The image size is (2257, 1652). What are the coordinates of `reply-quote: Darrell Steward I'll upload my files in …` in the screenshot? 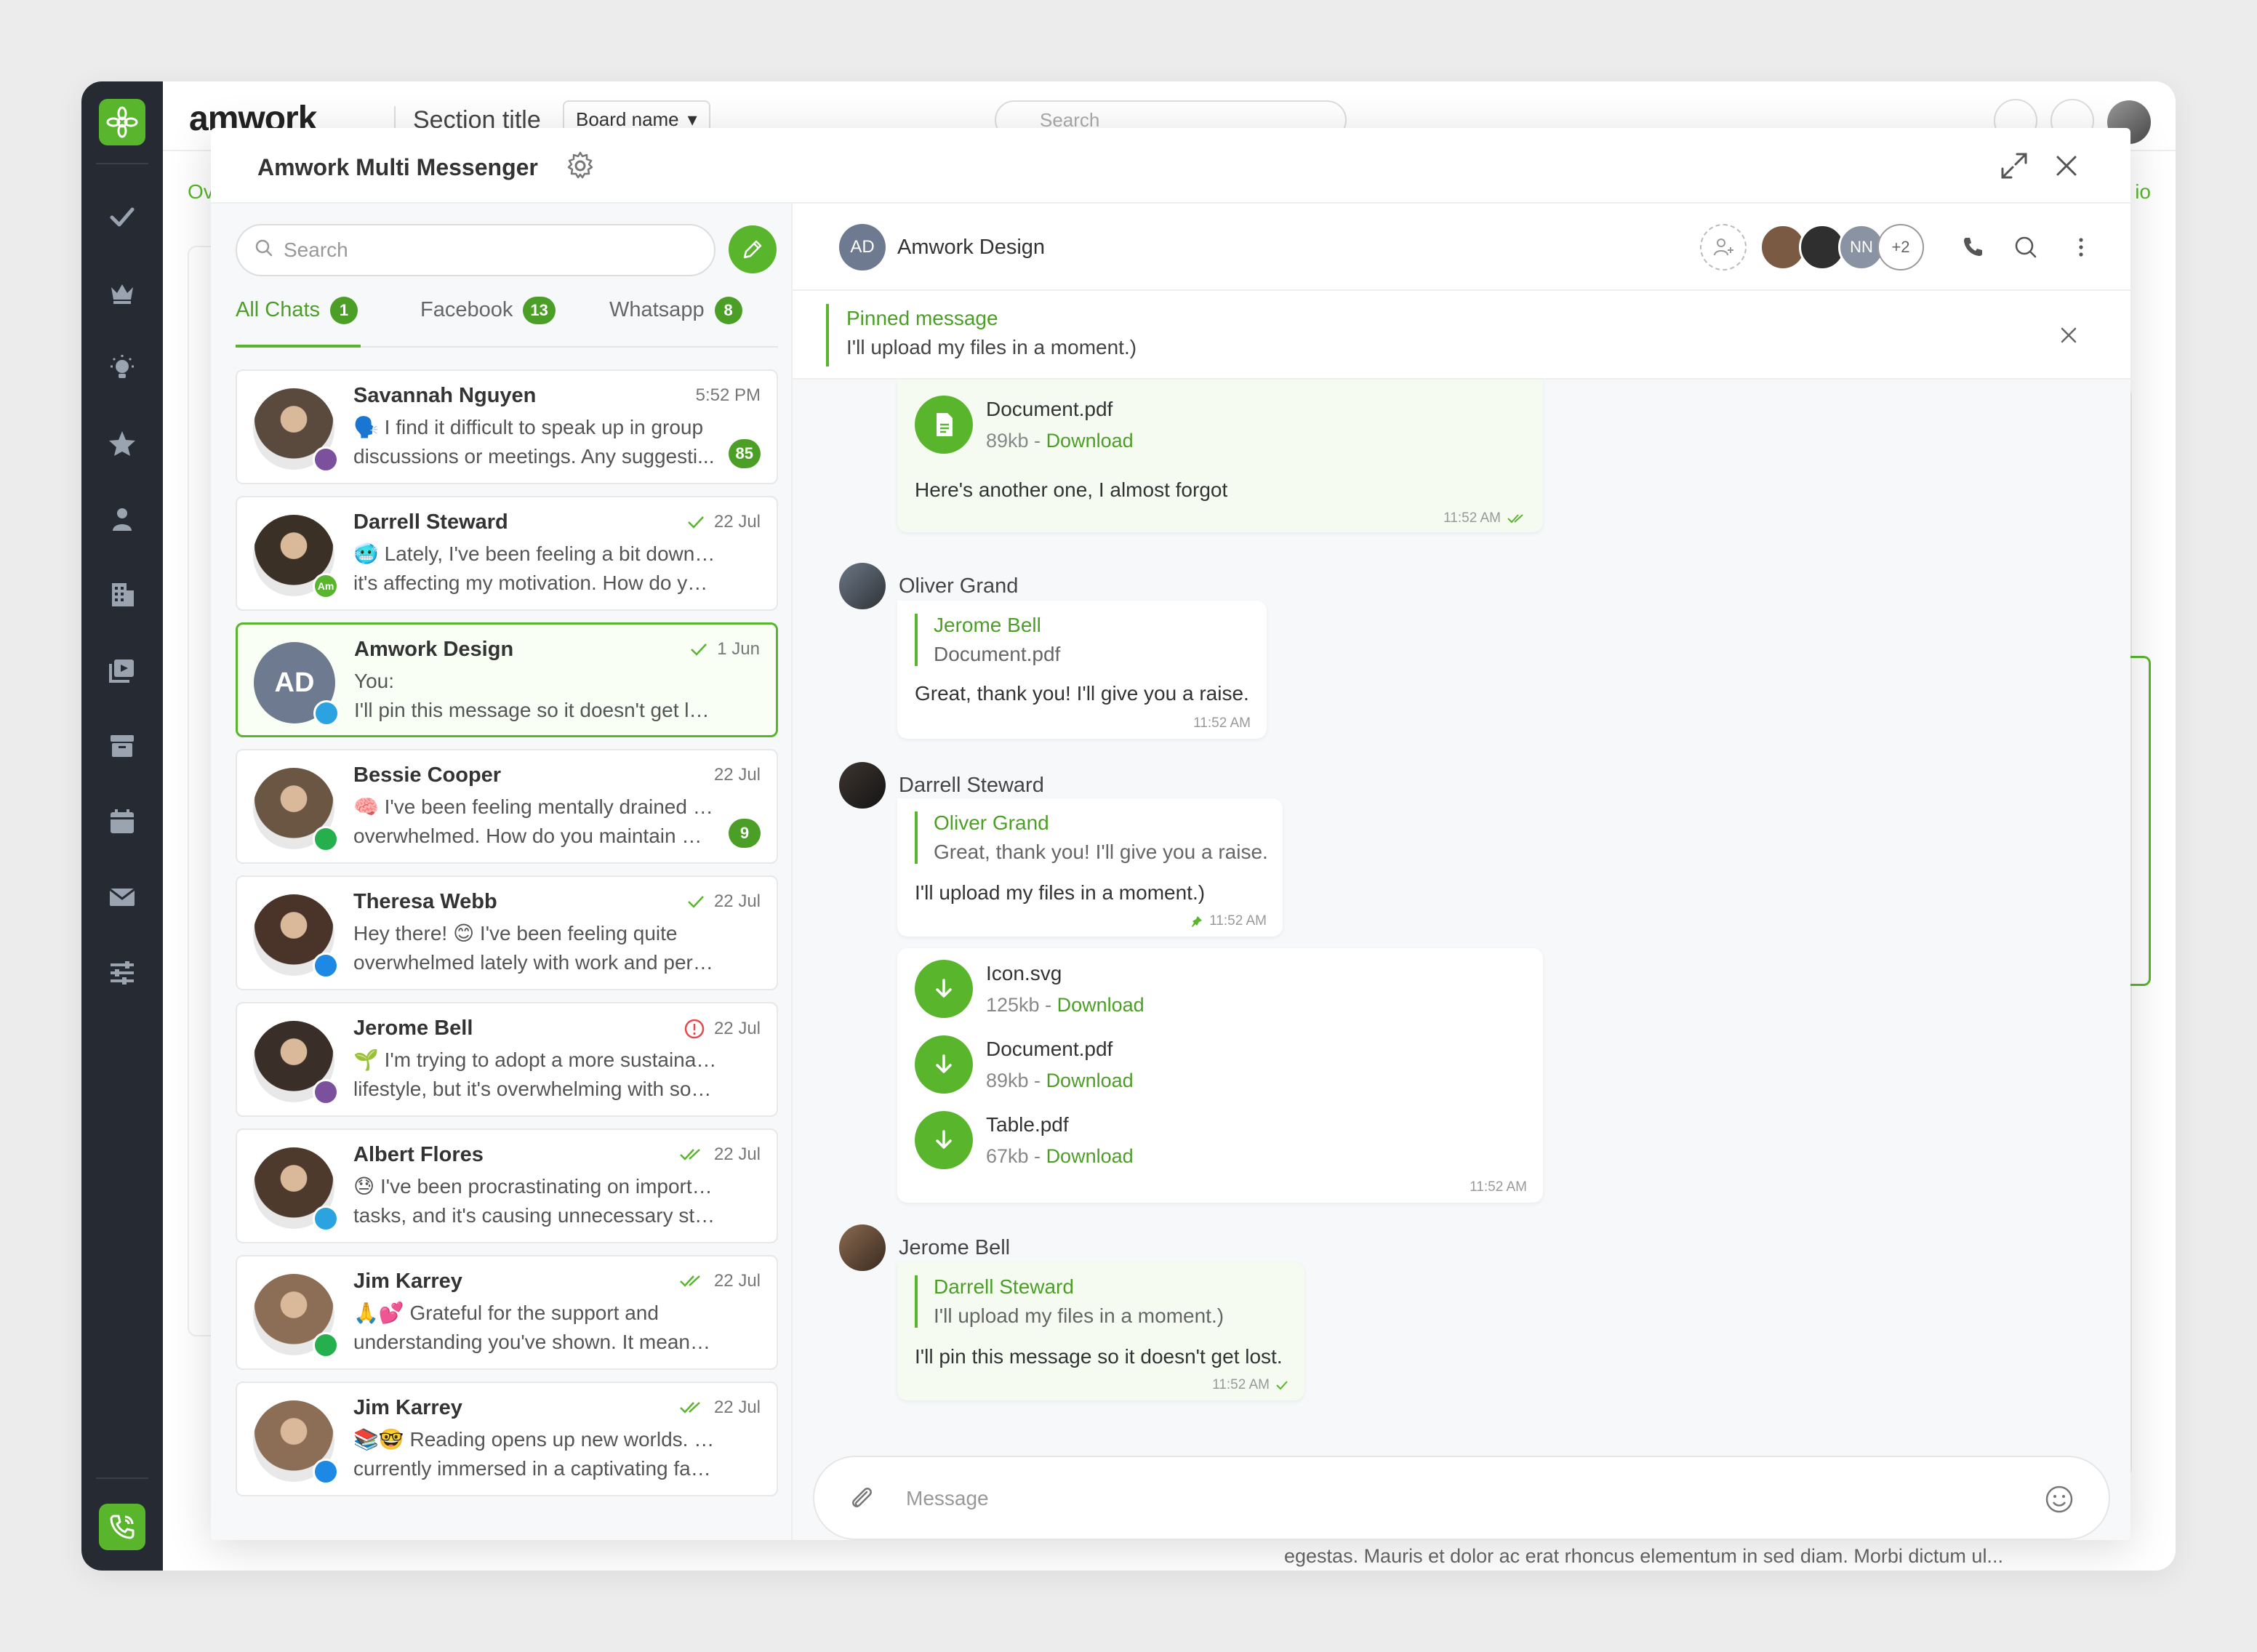 It's located at (1069, 1301).